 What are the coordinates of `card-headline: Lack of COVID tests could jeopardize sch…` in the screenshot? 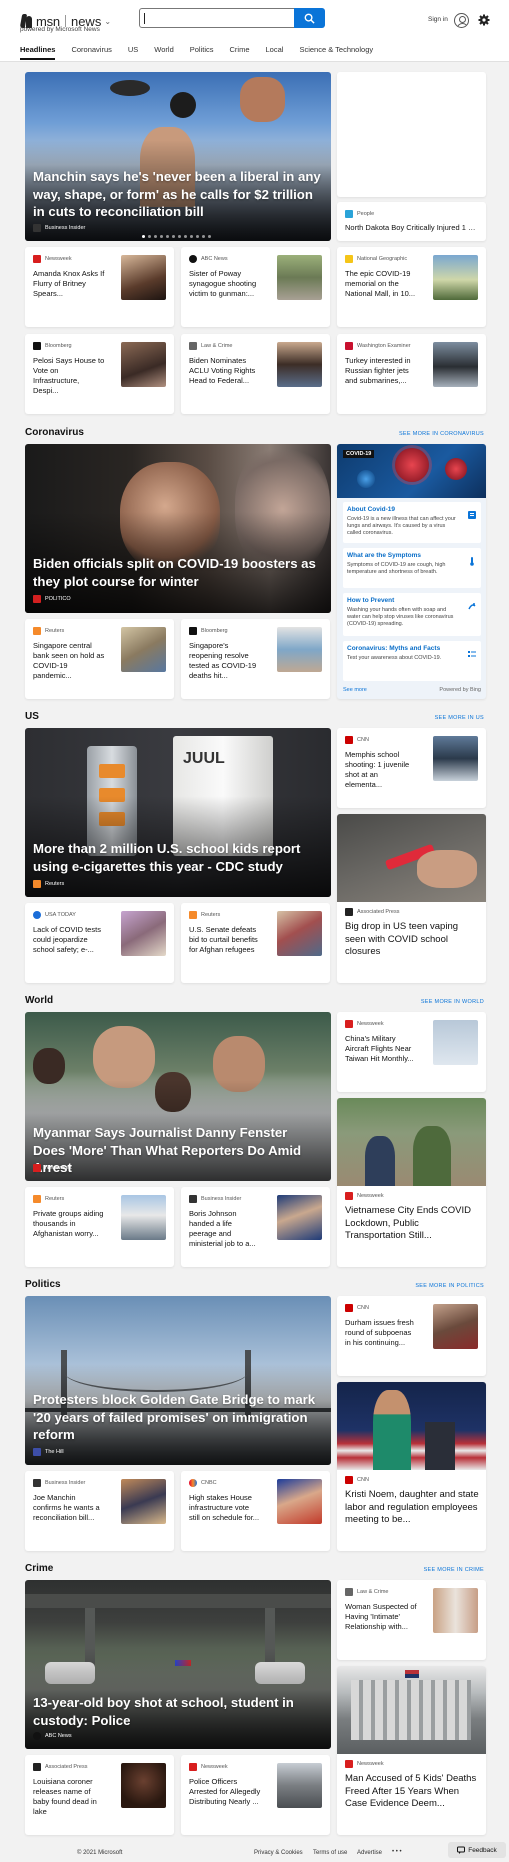 It's located at (69, 940).